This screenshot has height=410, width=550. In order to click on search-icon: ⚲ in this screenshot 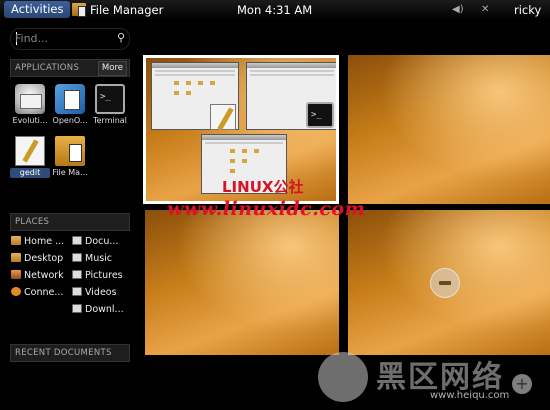, I will do `click(121, 37)`.